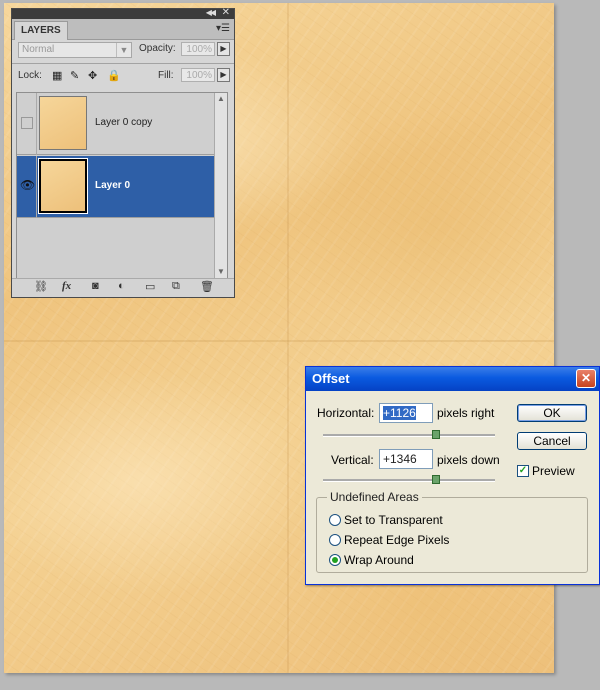  I want to click on panel-tab-row: LAYERS ▾☰, so click(123, 29).